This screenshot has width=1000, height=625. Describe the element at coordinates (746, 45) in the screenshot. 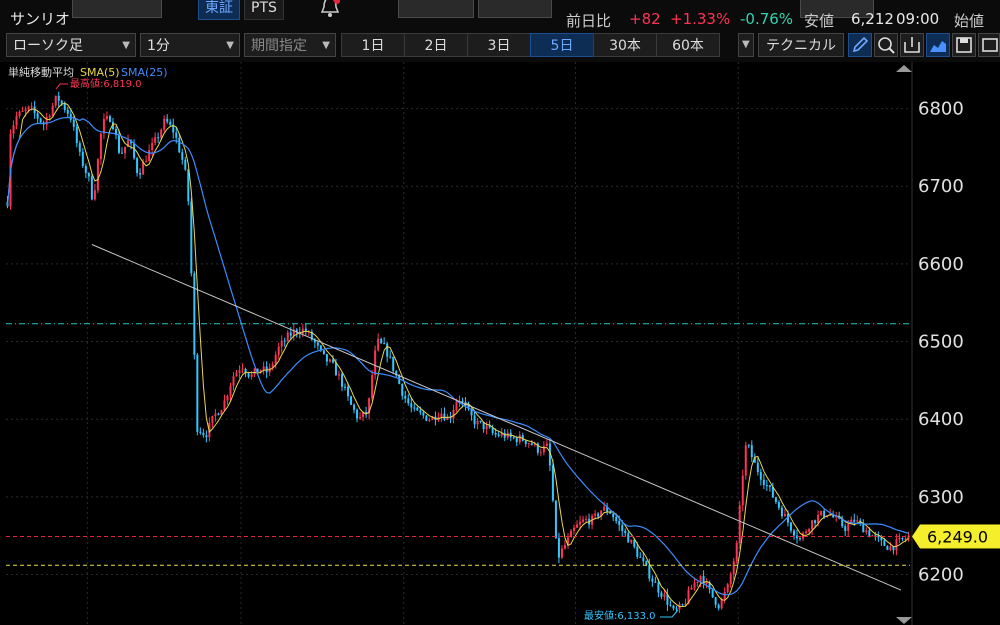

I see `range-dropdown-button: ▼` at that location.